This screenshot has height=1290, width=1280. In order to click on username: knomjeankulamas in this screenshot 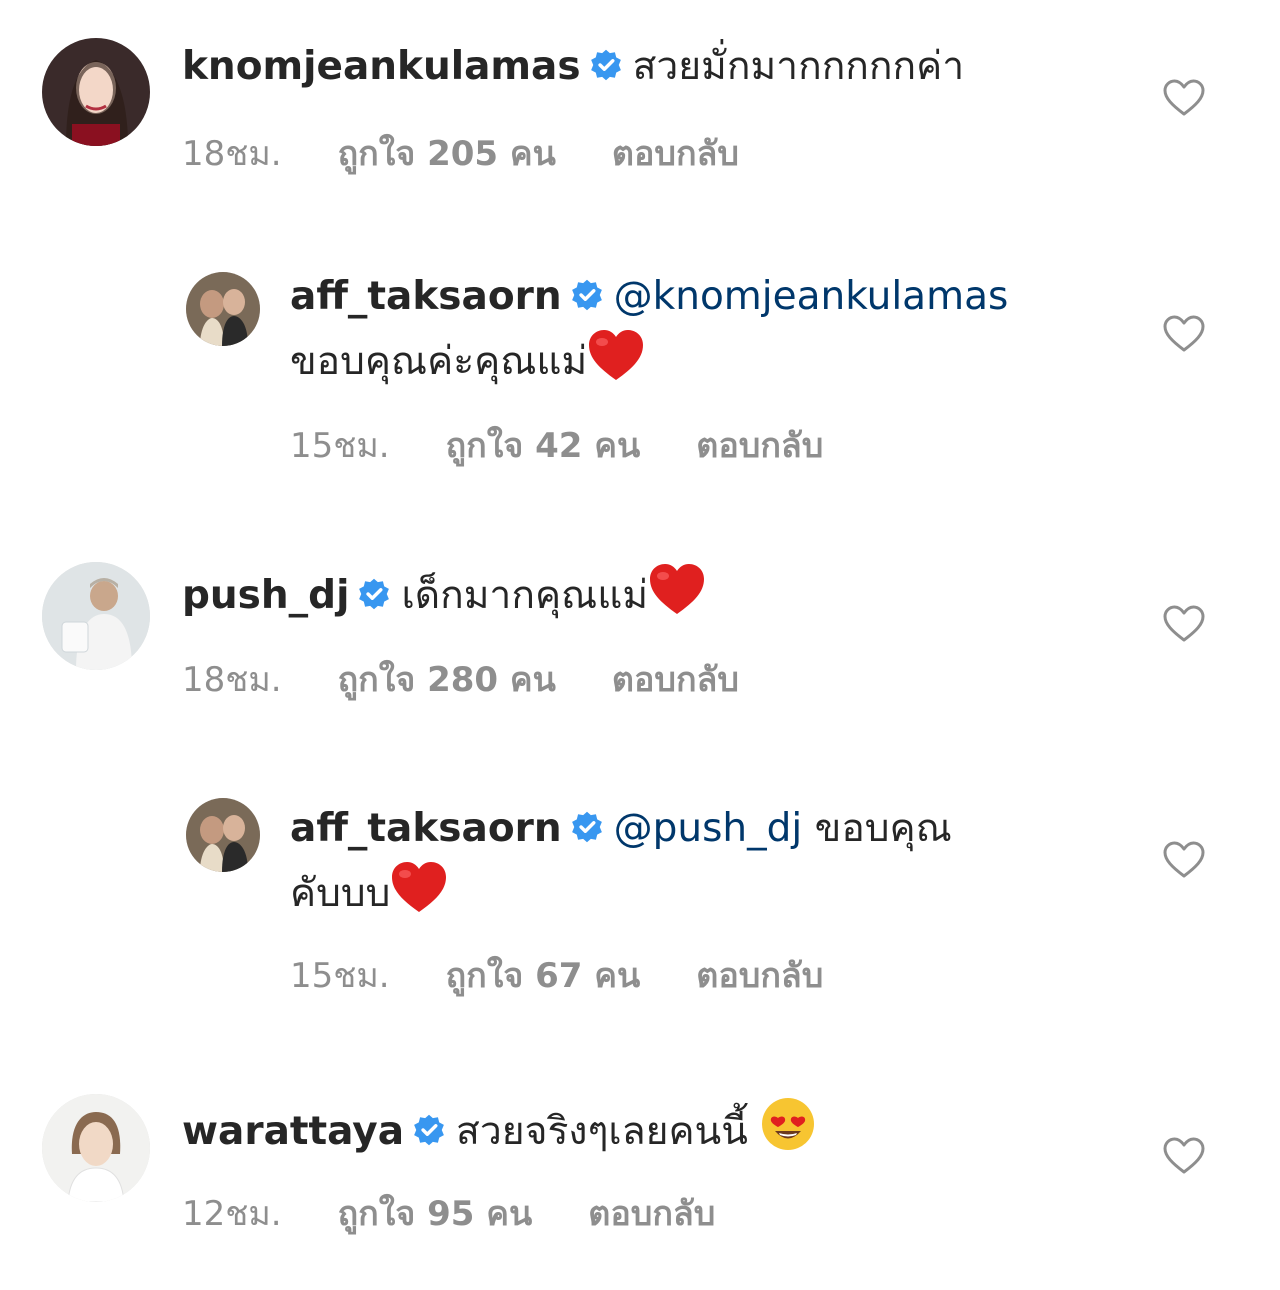, I will do `click(381, 66)`.